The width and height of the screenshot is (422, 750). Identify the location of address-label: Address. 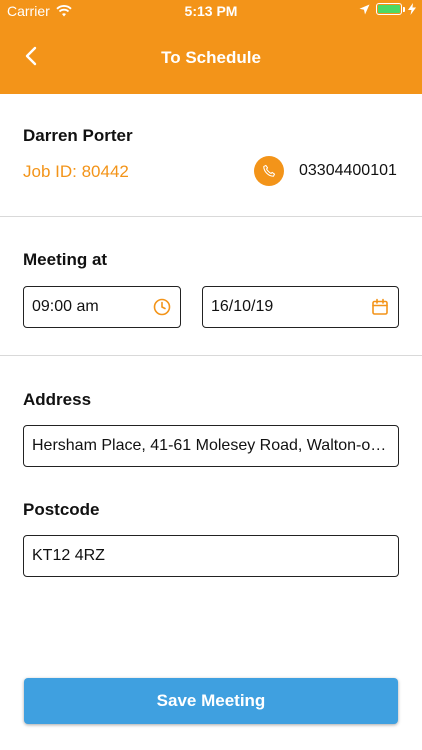
(57, 399).